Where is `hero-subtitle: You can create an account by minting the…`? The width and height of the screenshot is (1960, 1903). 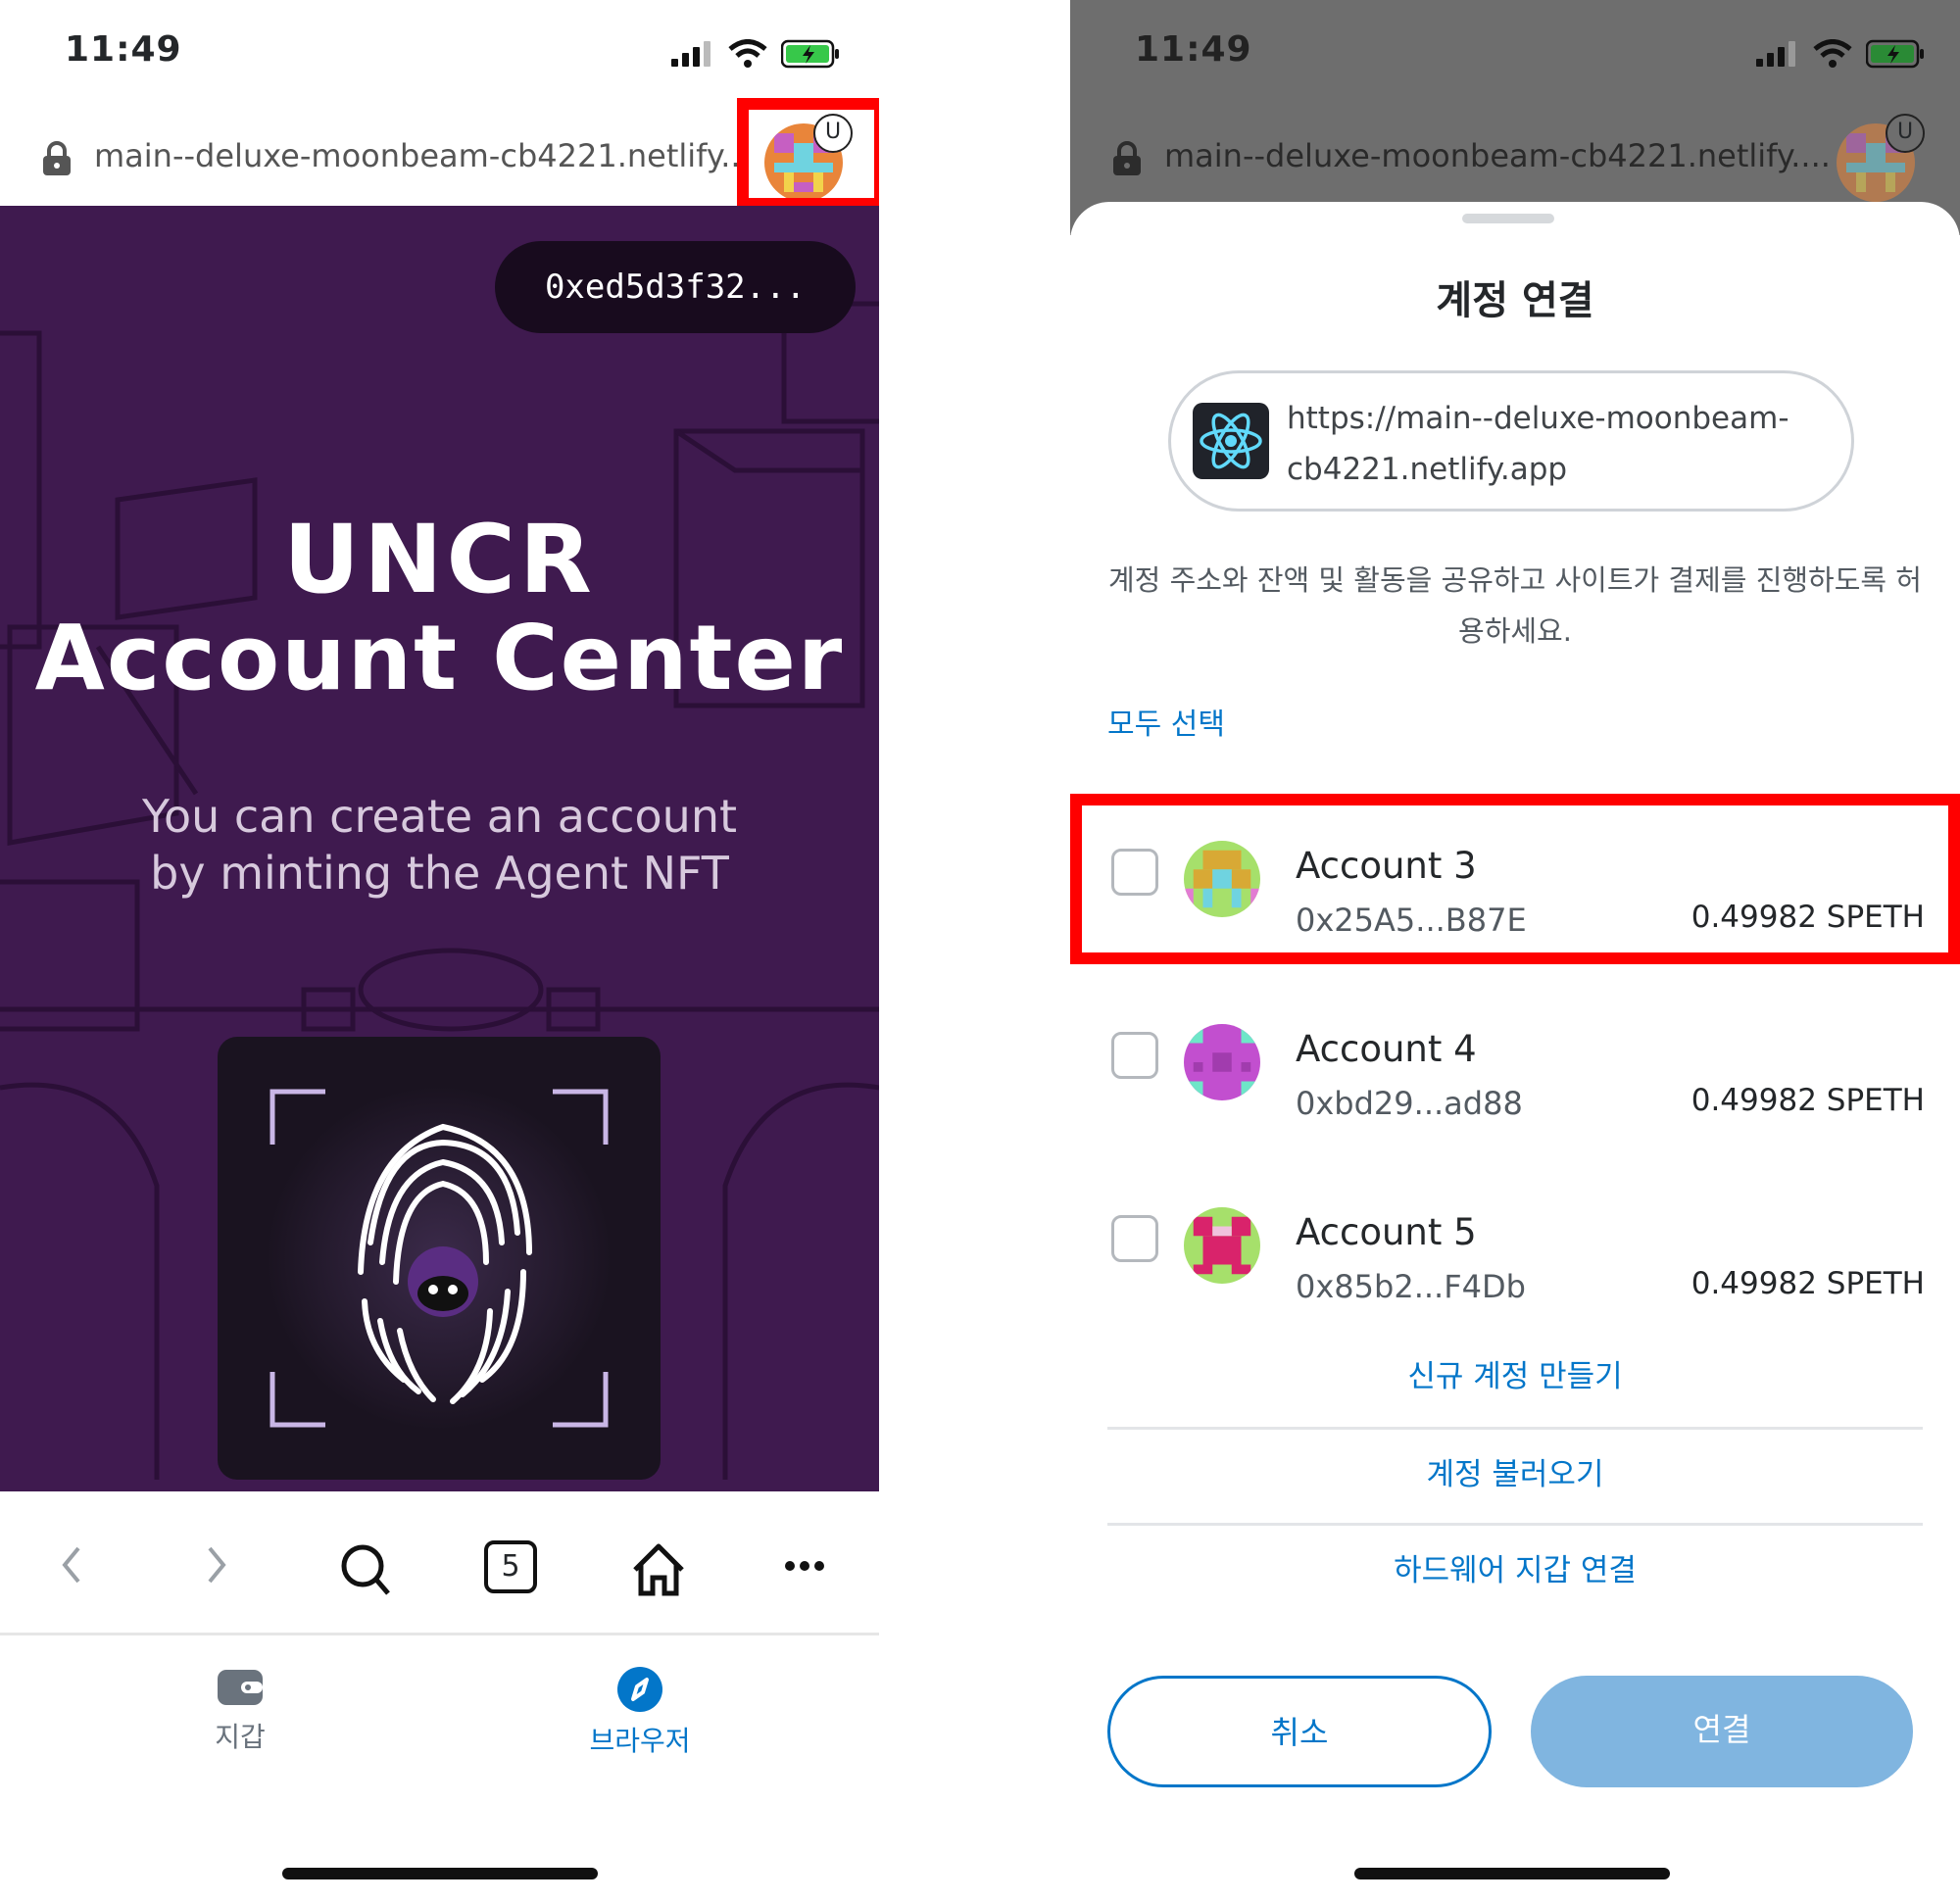 hero-subtitle: You can create an account by minting the… is located at coordinates (439, 845).